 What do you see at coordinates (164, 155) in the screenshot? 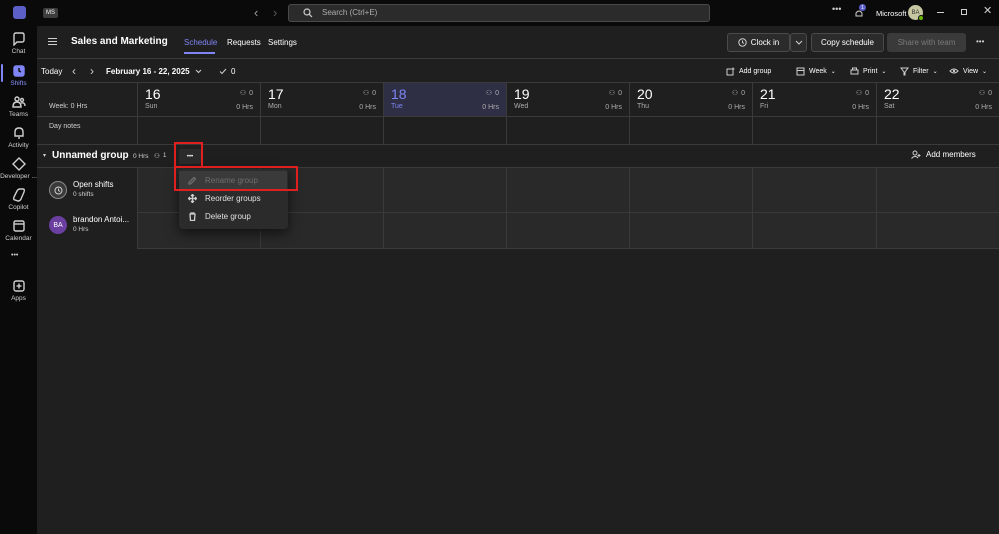
I see `group-member-value: 1` at bounding box center [164, 155].